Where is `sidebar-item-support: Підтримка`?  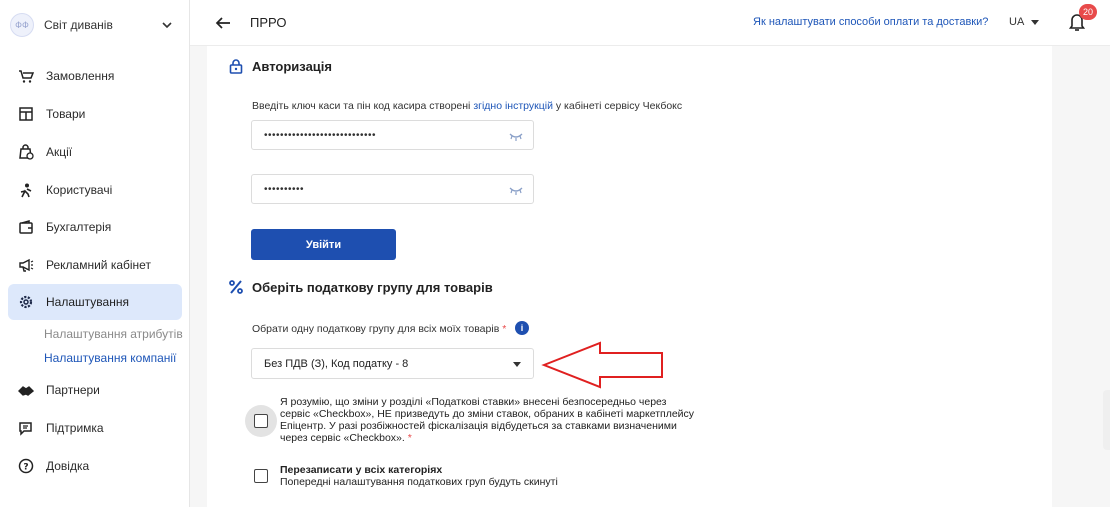
sidebar-item-support: Підтримка is located at coordinates (95, 428).